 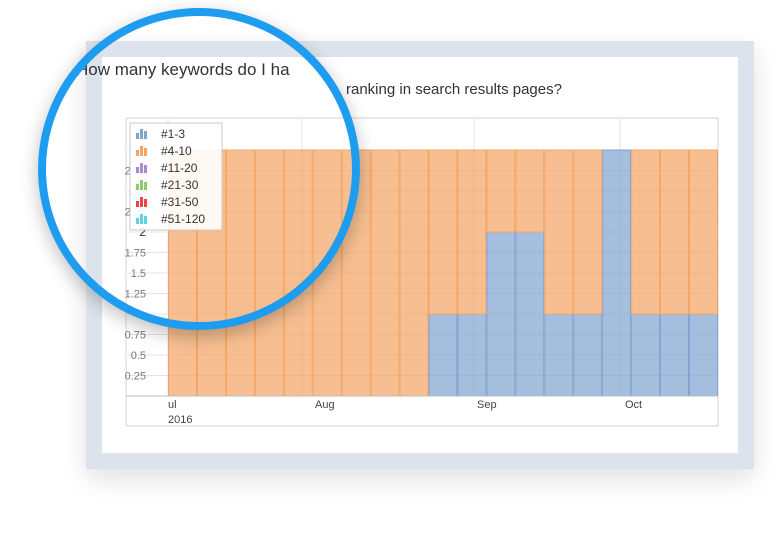 I want to click on legend-label: #11-20, so click(x=179, y=168).